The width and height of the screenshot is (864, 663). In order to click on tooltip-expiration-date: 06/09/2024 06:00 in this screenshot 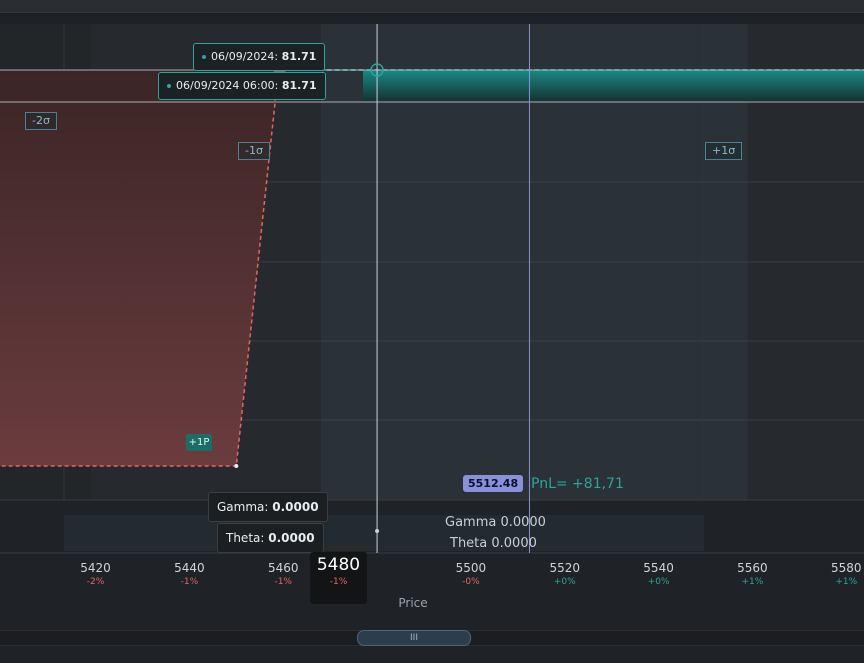, I will do `click(225, 85)`.